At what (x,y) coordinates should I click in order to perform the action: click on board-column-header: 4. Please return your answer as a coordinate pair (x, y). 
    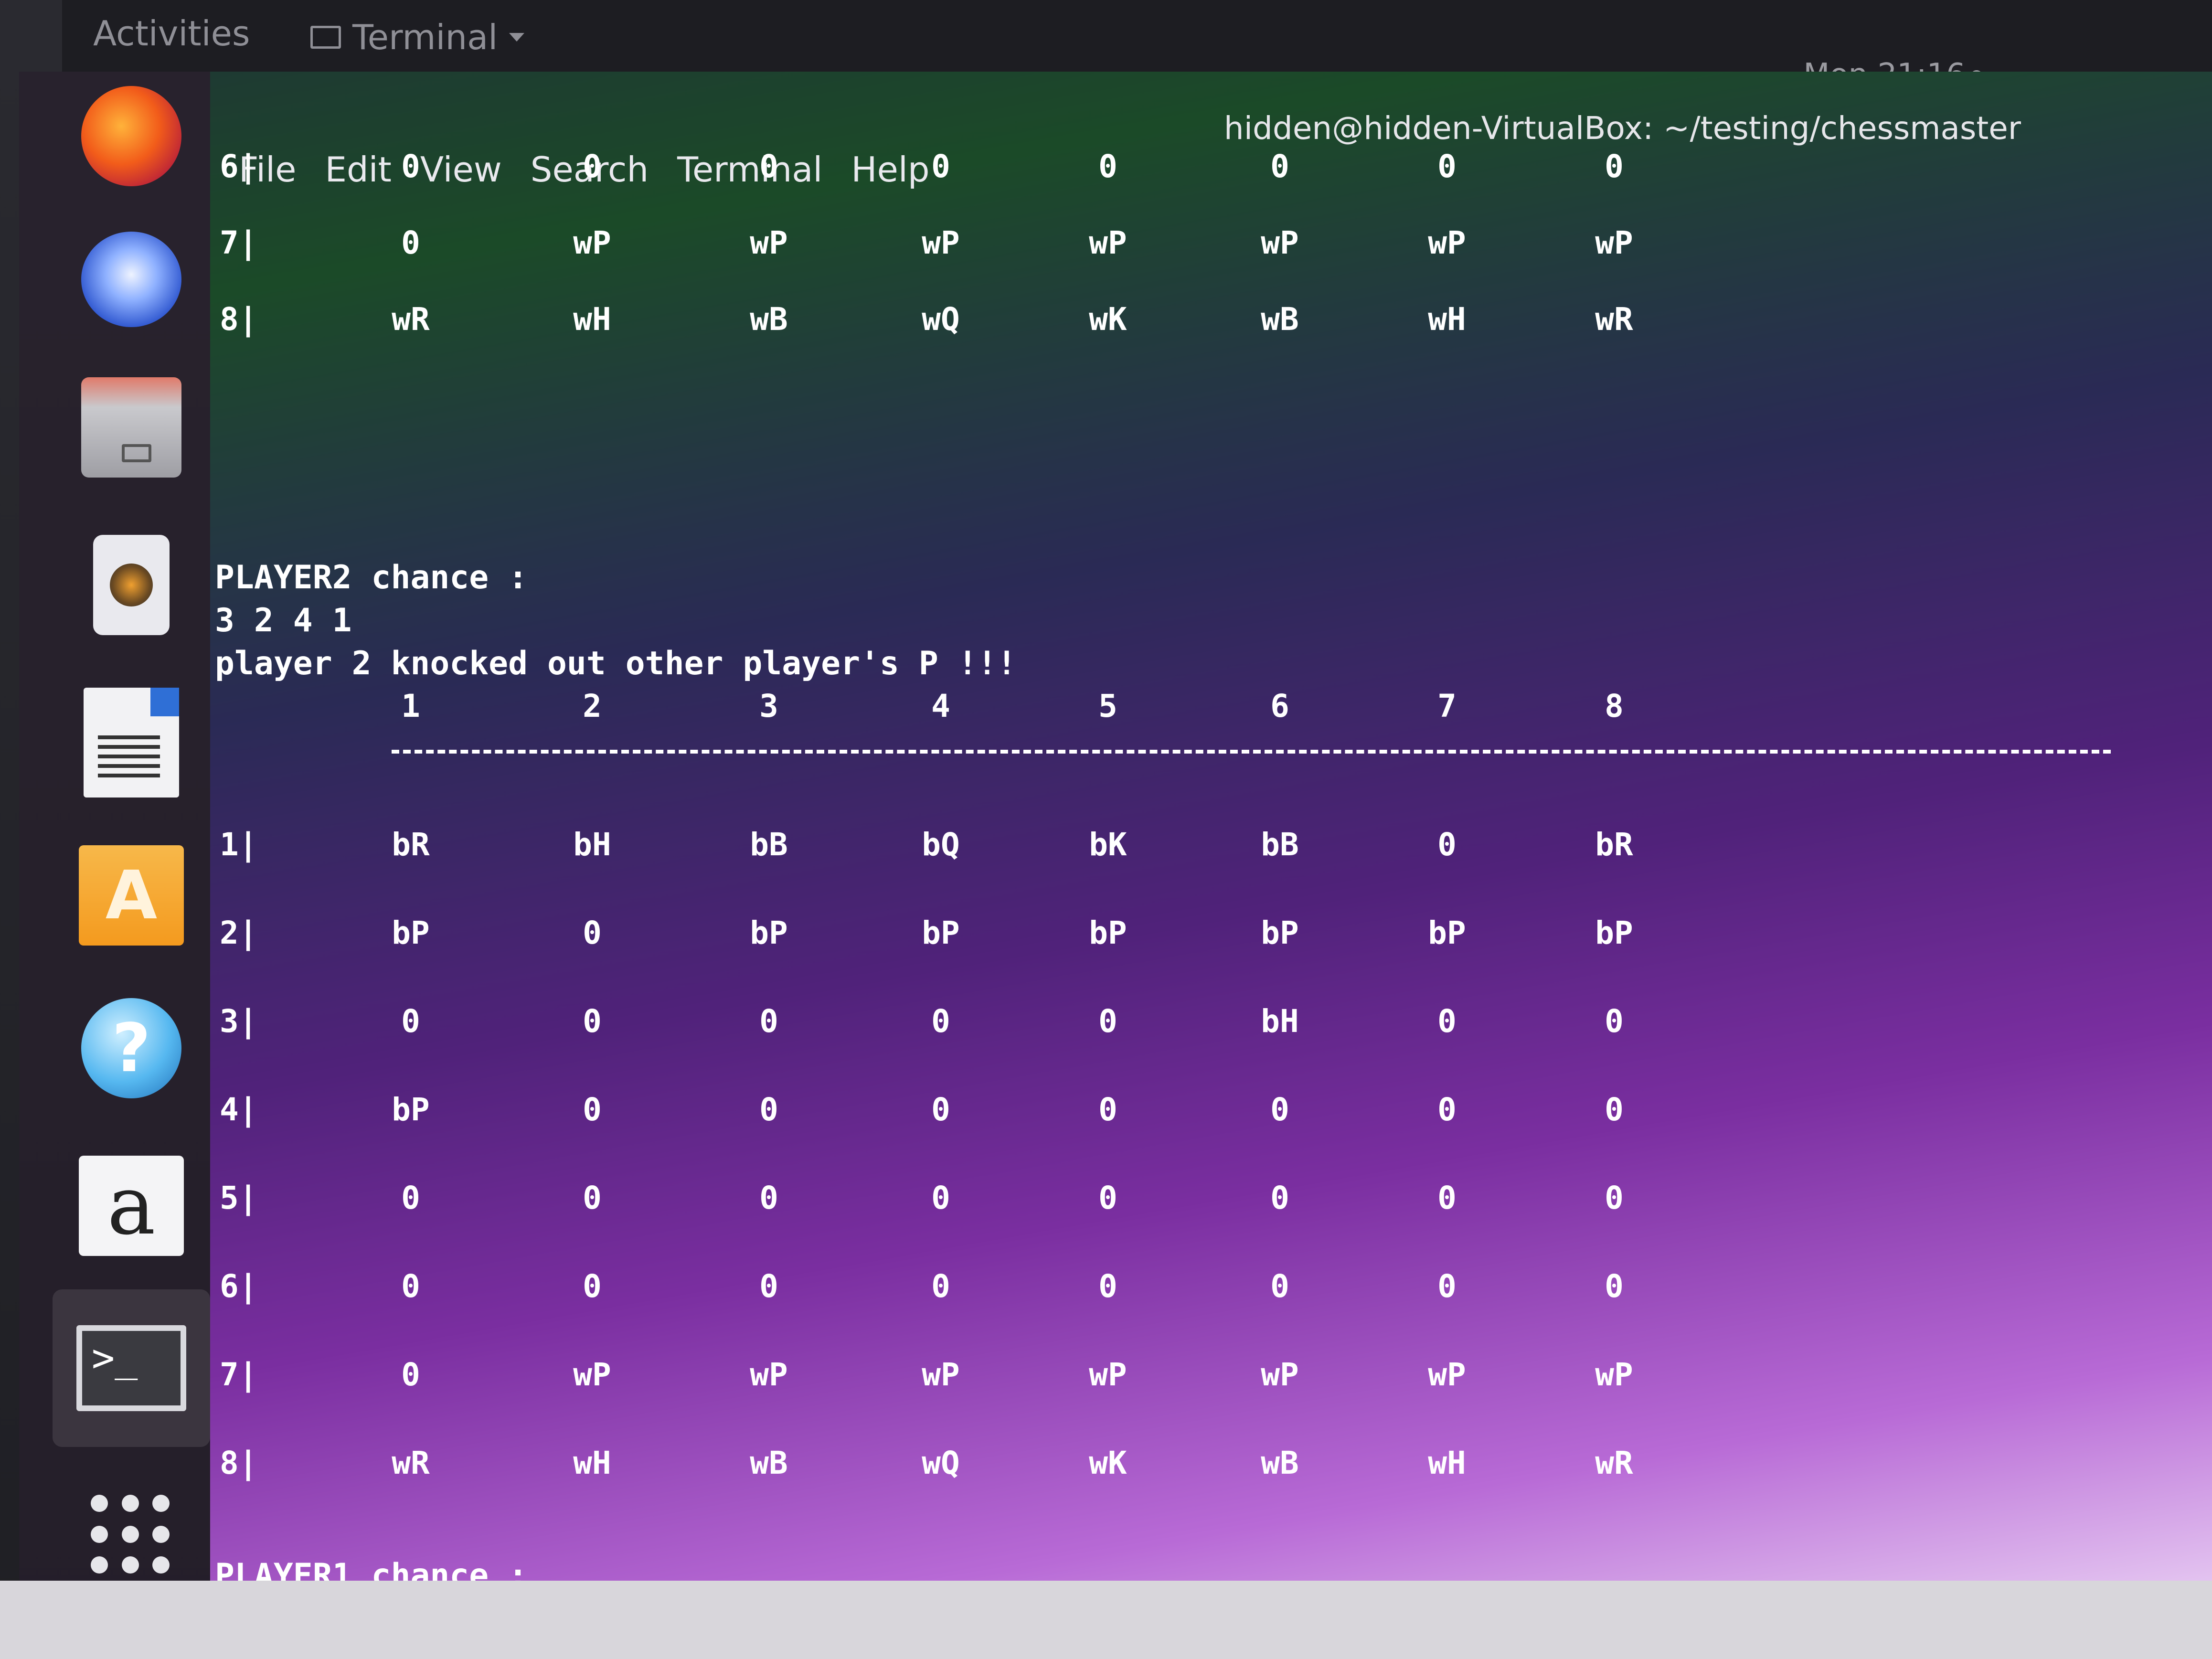
    Looking at the image, I should click on (940, 706).